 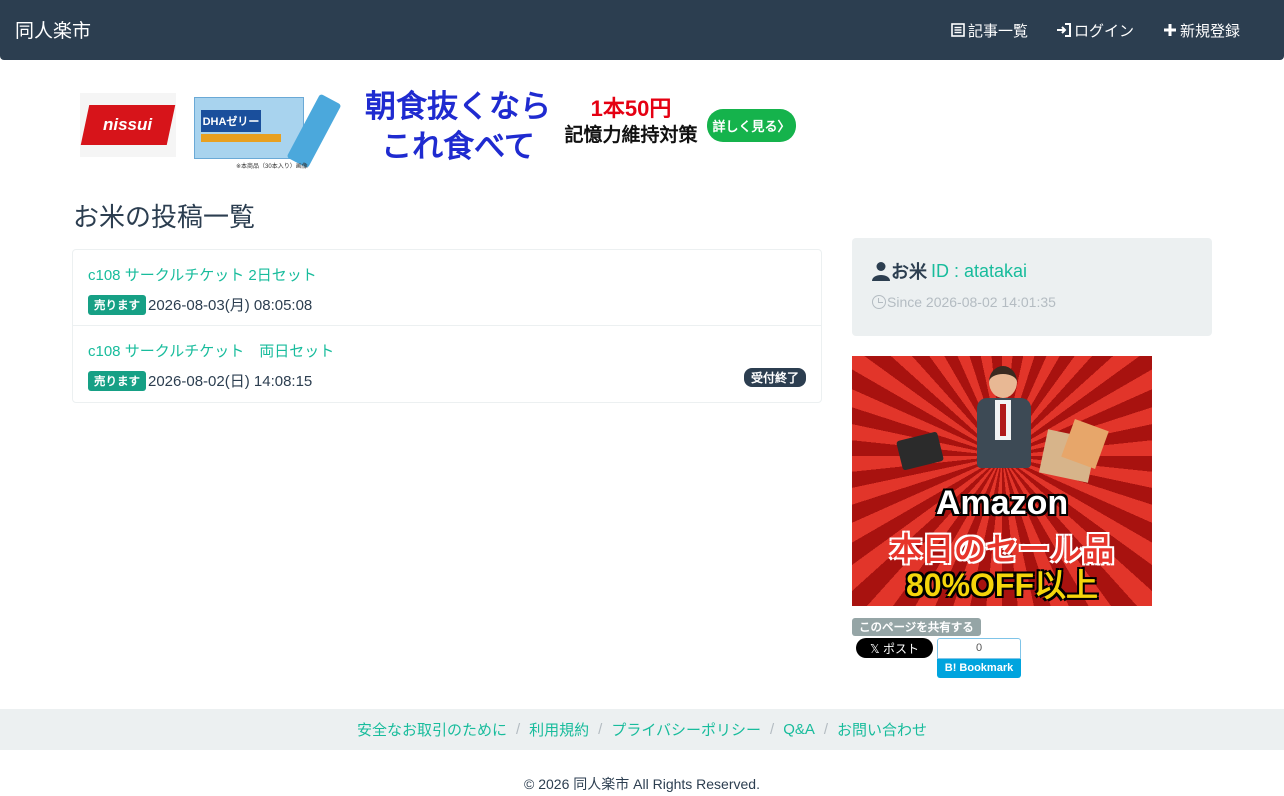 I want to click on nav-login-label: ログイン, so click(x=1103, y=31).